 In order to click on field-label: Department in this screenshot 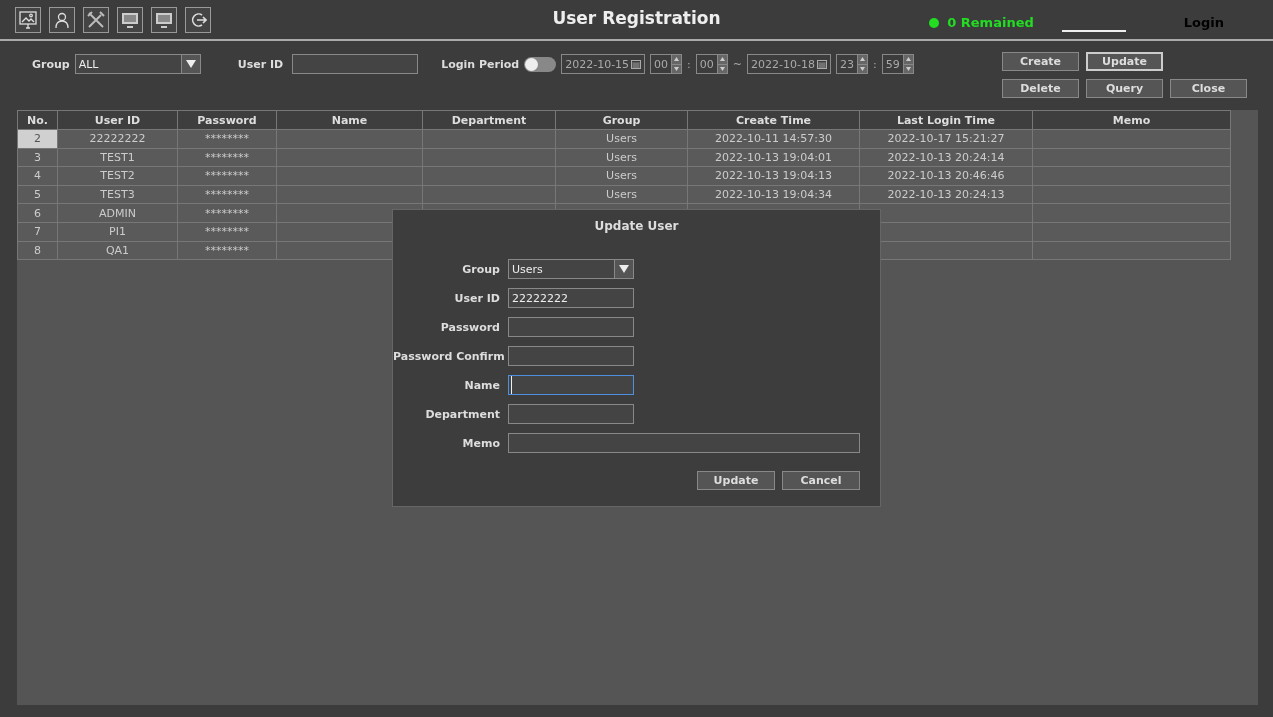, I will do `click(462, 414)`.